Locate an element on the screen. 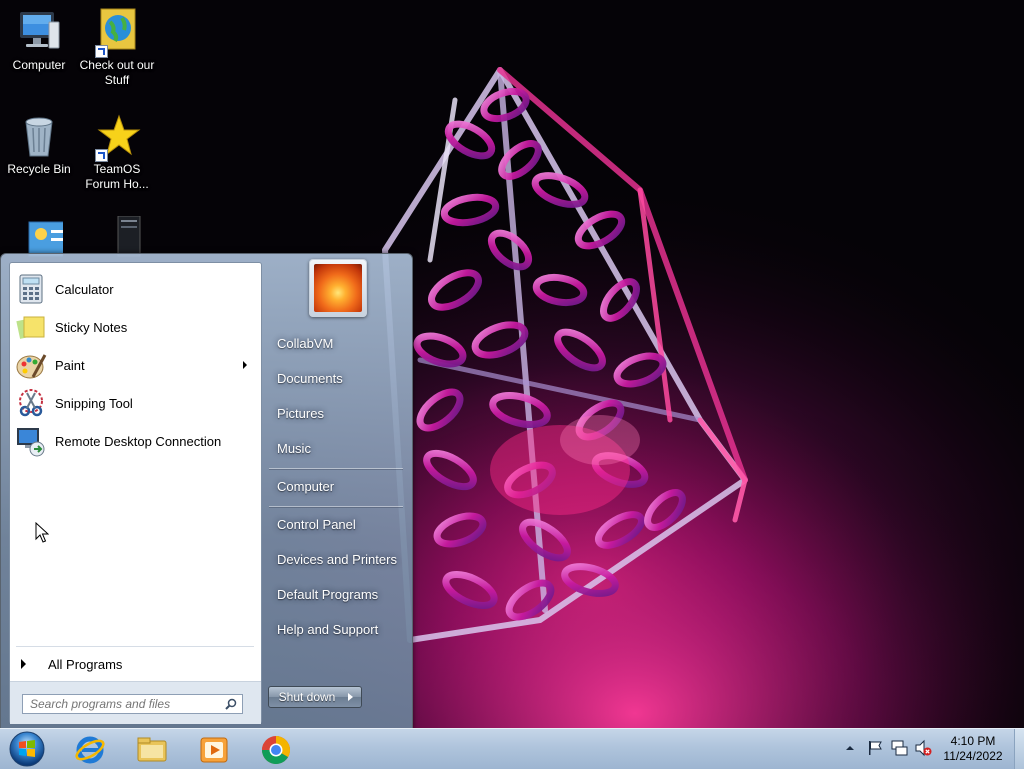 The height and width of the screenshot is (769, 1024). desktop-icon-label: Computer is located at coordinates (39, 65).